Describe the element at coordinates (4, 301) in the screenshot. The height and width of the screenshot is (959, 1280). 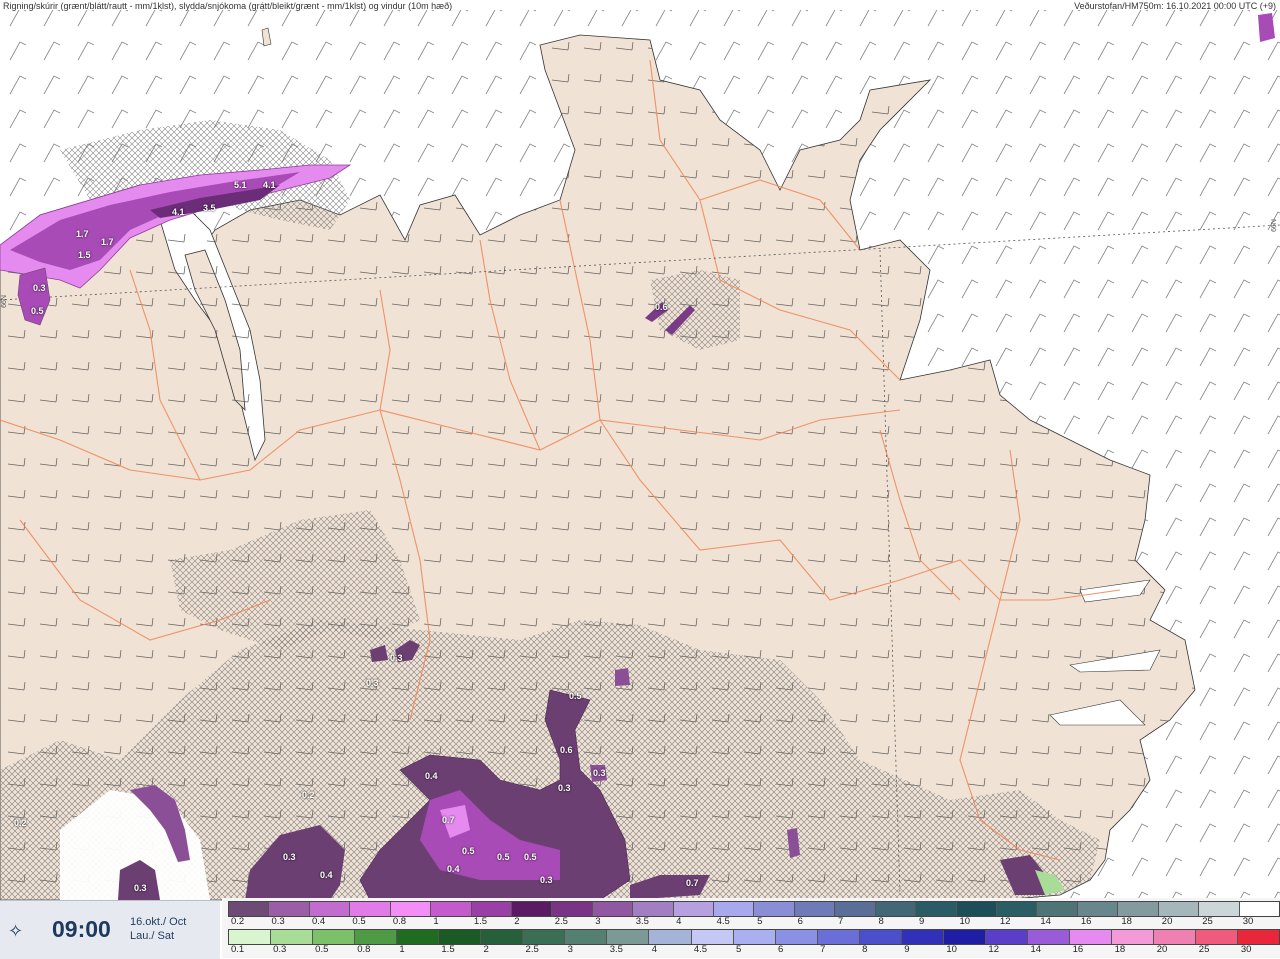
I see `latitude-label-left: 66N` at that location.